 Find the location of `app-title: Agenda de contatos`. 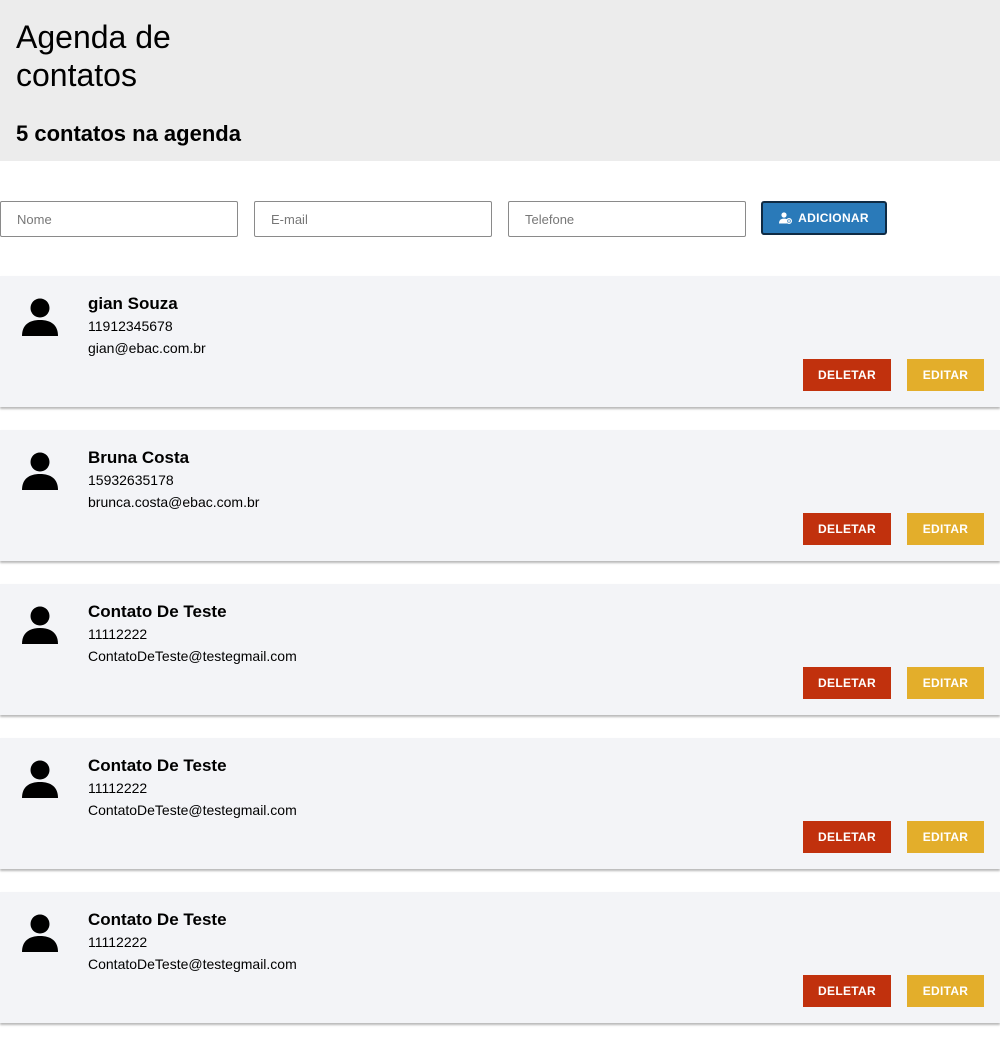

app-title: Agenda de contatos is located at coordinates (93, 56).